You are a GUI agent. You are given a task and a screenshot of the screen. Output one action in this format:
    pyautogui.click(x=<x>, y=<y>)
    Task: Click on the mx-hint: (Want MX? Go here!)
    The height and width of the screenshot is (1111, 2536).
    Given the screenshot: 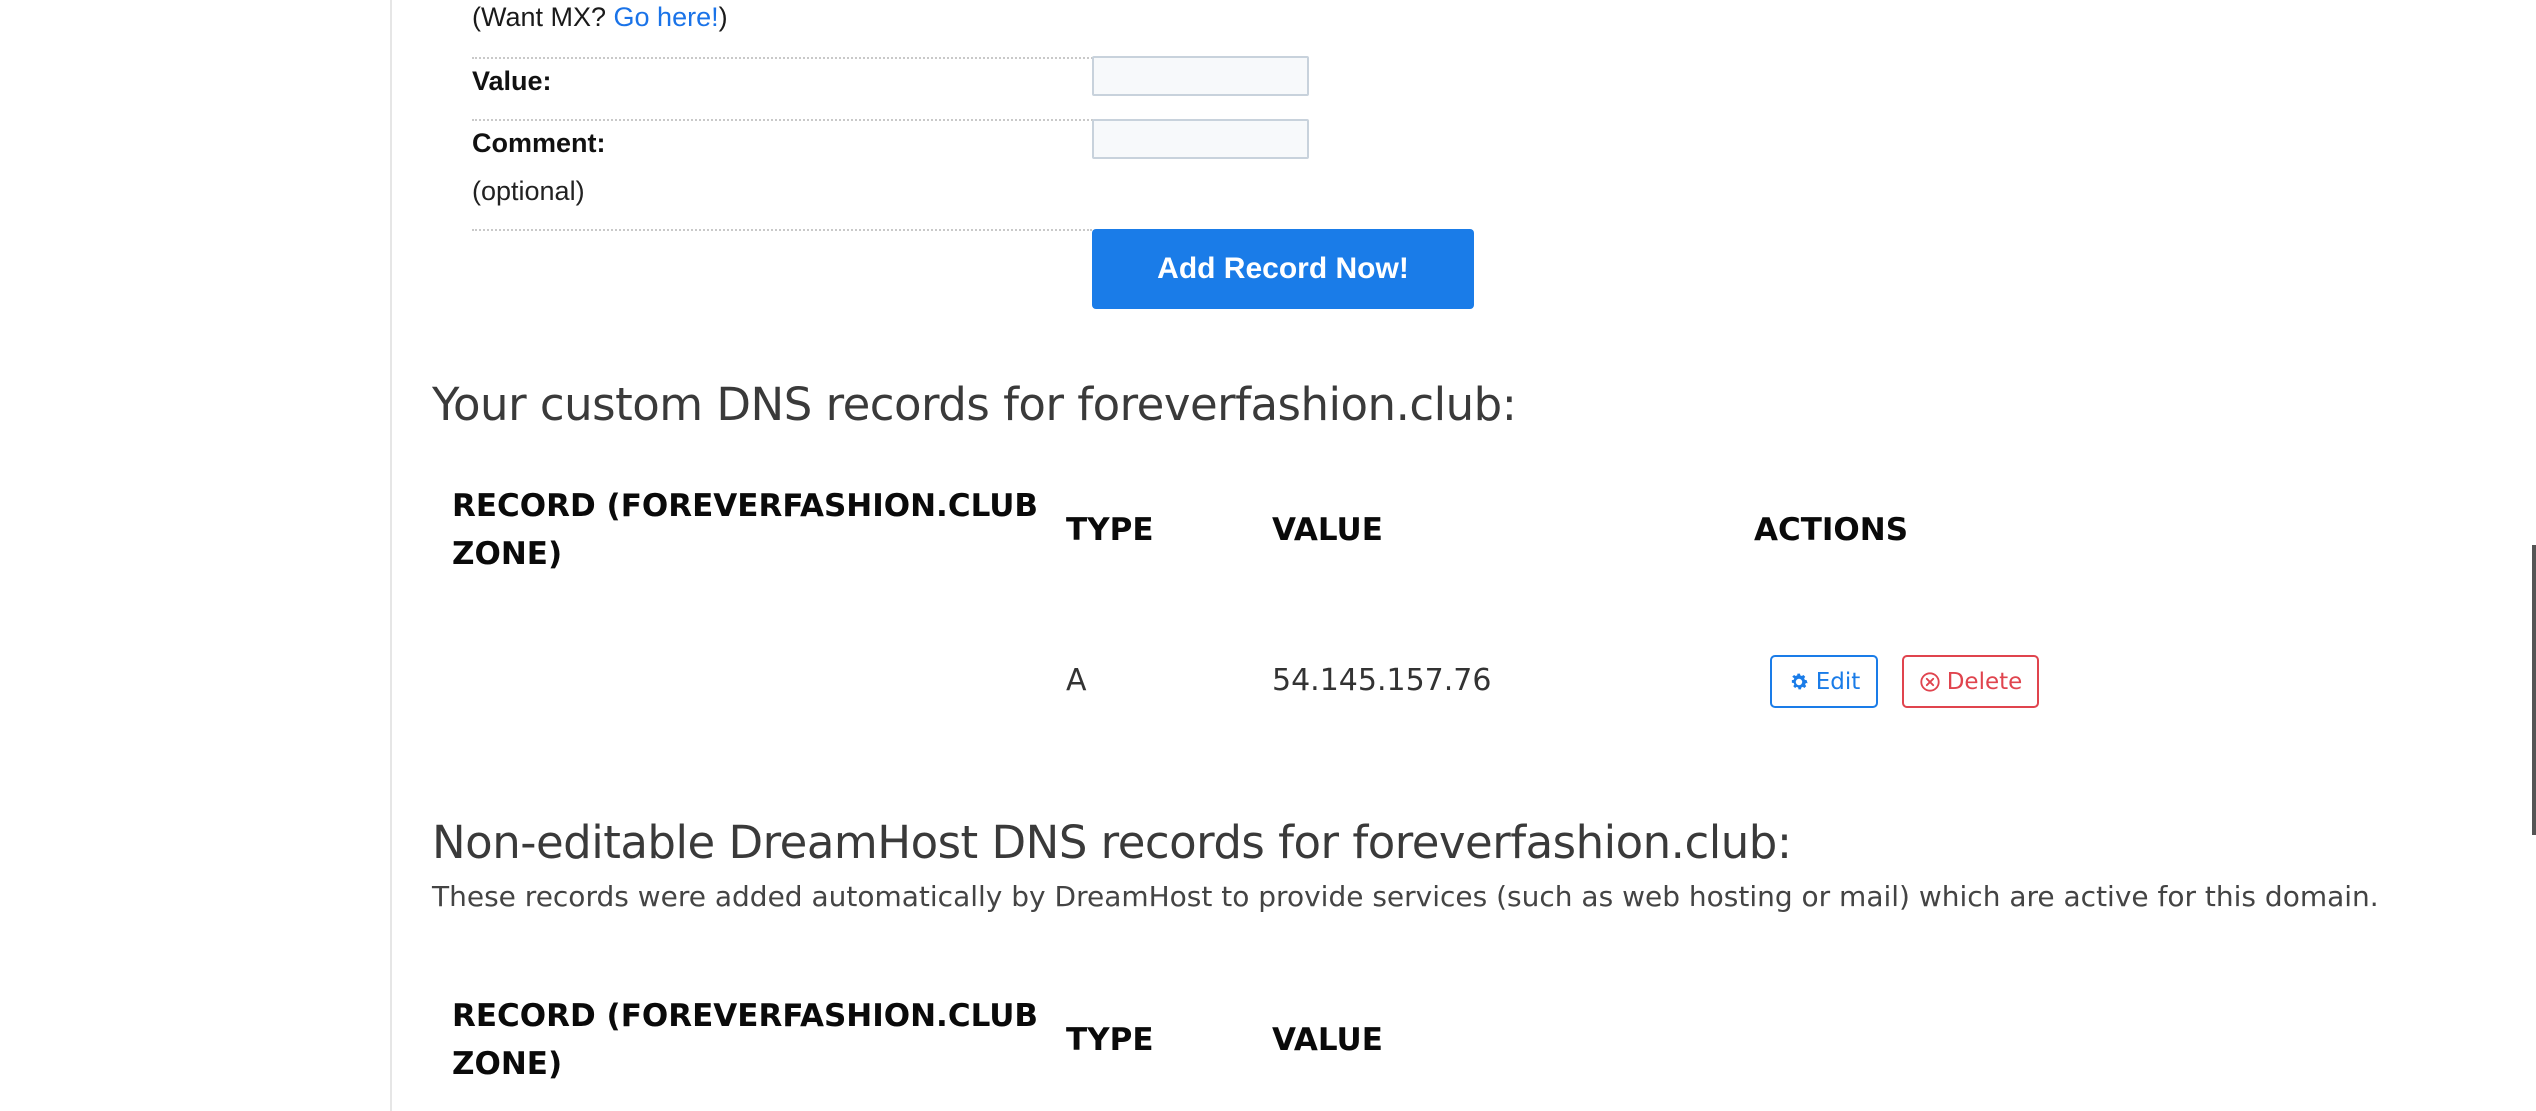 What is the action you would take?
    pyautogui.click(x=600, y=17)
    